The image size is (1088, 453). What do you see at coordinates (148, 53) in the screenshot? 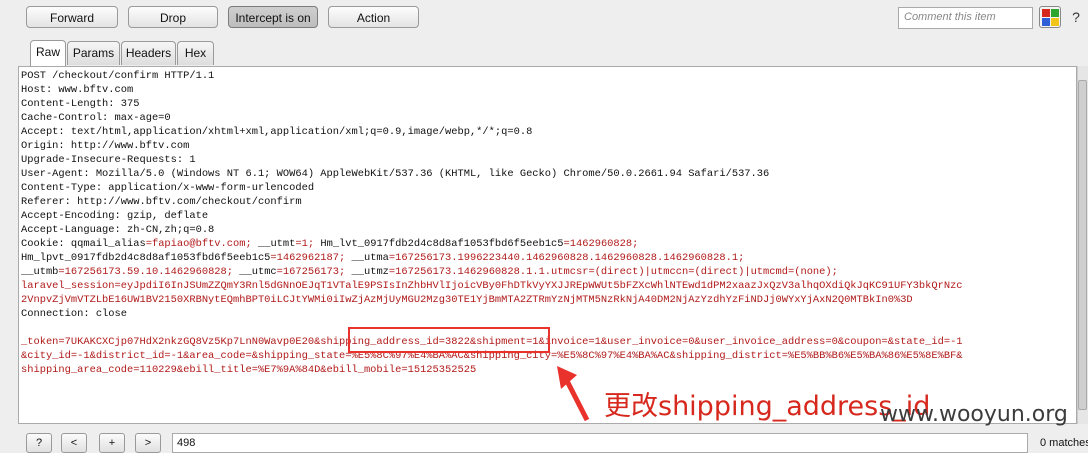
I see `tab-headers: Headers` at bounding box center [148, 53].